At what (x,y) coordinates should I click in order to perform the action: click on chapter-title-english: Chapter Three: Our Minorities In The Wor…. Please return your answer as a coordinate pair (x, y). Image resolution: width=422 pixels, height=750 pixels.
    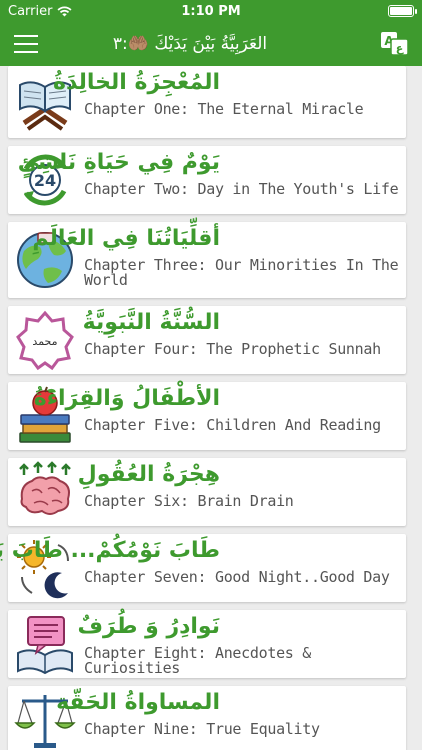
    Looking at the image, I should click on (241, 272).